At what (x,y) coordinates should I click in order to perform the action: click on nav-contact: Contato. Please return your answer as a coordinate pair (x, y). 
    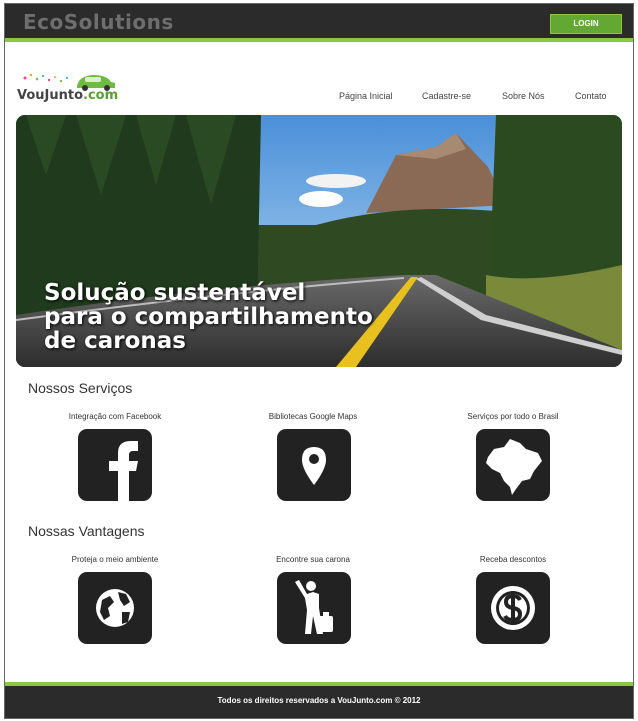
    Looking at the image, I should click on (591, 96).